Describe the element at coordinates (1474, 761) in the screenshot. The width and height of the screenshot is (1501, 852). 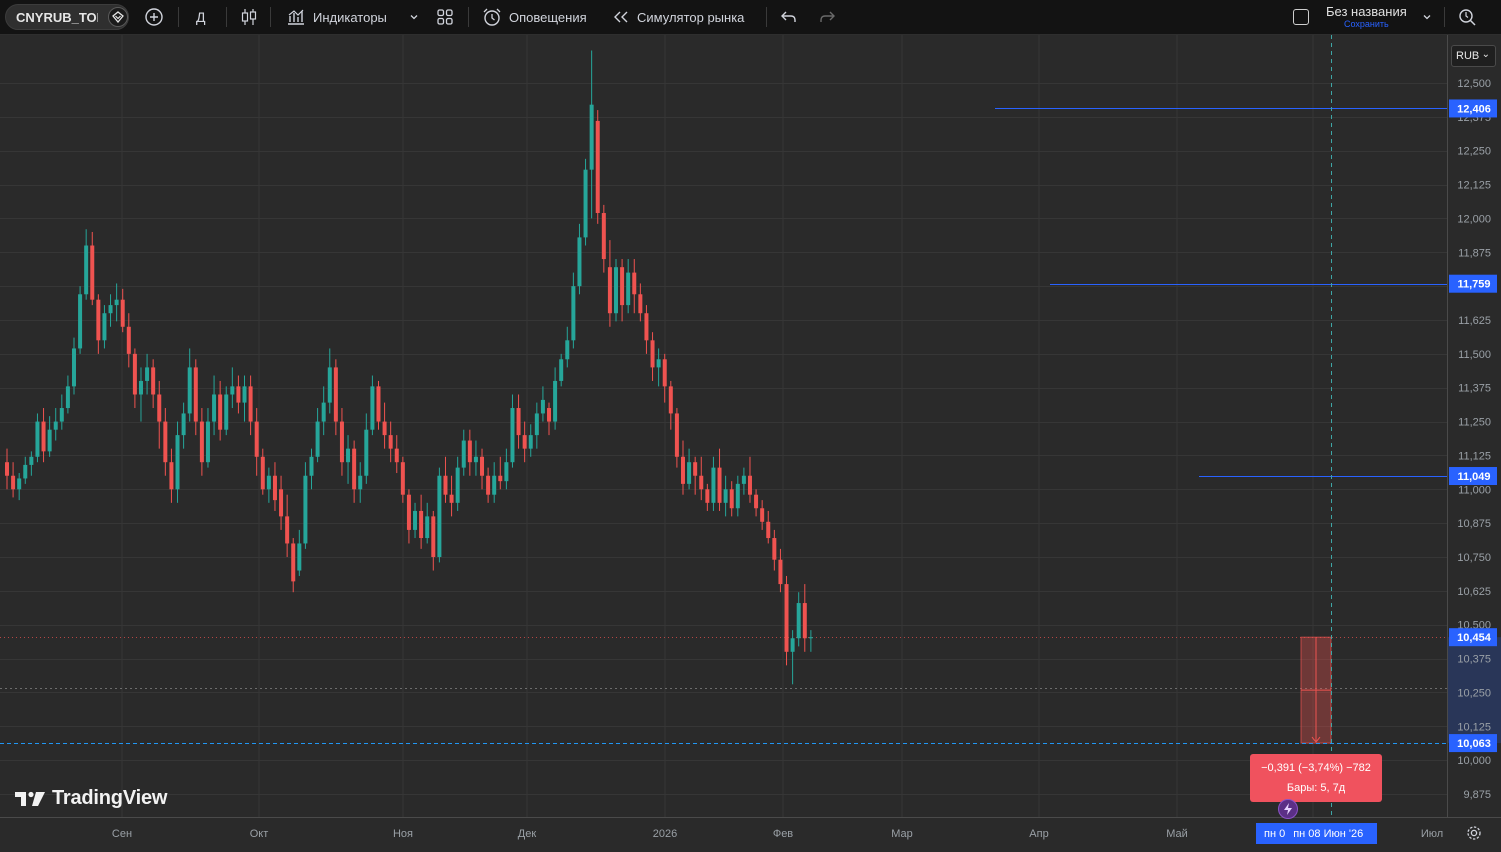
I see `price-tick-label: 10,000` at that location.